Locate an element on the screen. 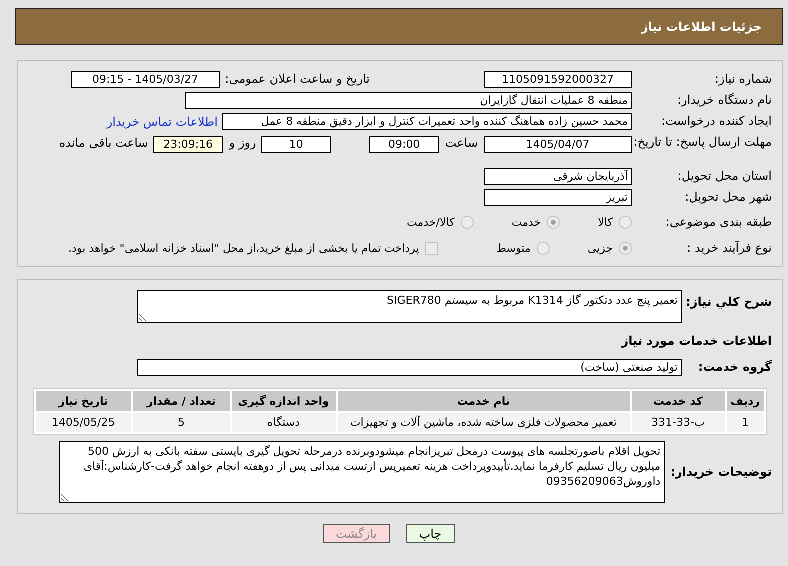 This screenshot has width=788, height=566. table-cell: 1405/05/25 is located at coordinates (84, 422).